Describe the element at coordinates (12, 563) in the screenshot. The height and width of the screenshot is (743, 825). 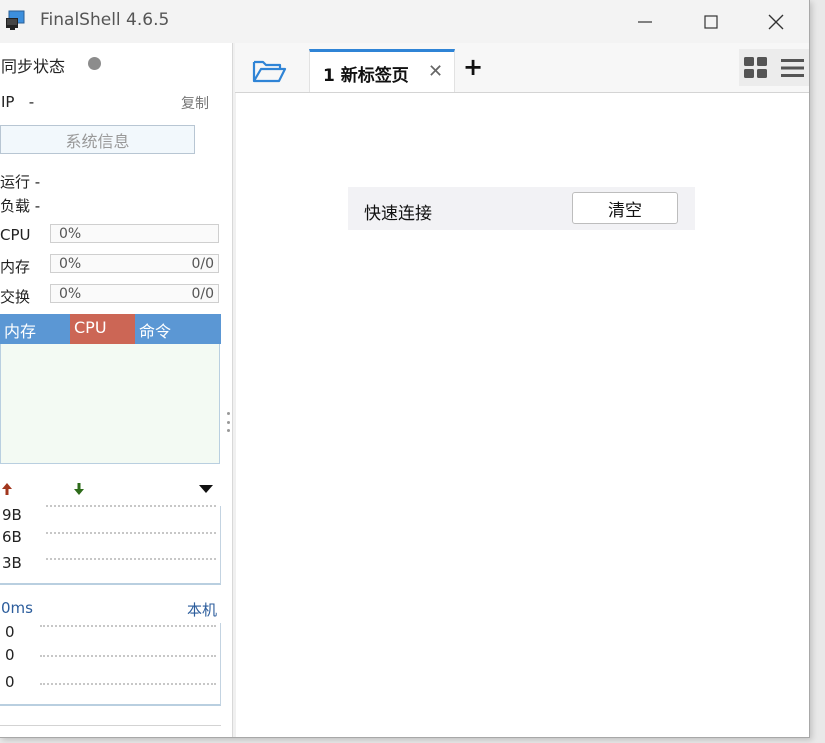
I see `net-scale-label: 3B` at that location.